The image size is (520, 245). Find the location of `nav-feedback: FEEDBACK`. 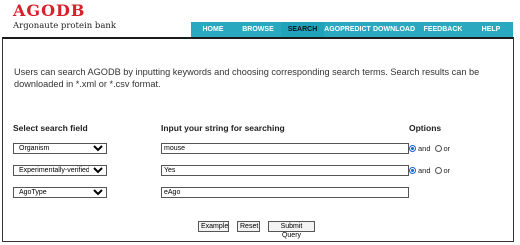

nav-feedback: FEEDBACK is located at coordinates (443, 29).